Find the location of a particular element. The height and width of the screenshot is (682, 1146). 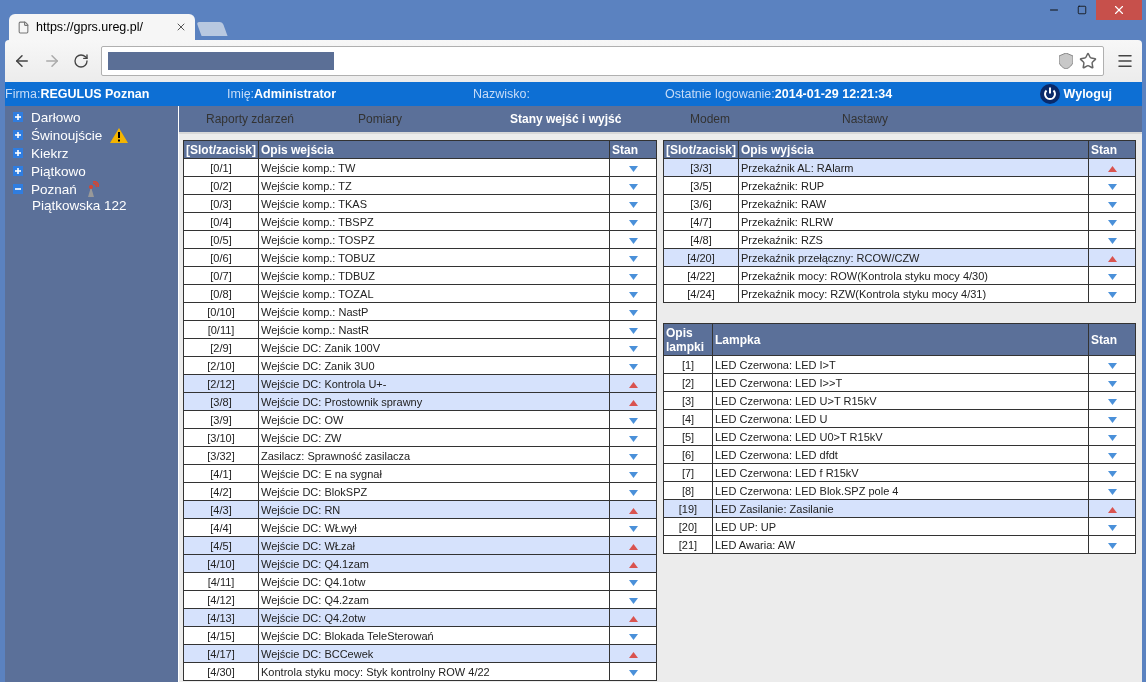

table-cell: LED Czerwona: LED U0>T R15kV is located at coordinates (900, 436).